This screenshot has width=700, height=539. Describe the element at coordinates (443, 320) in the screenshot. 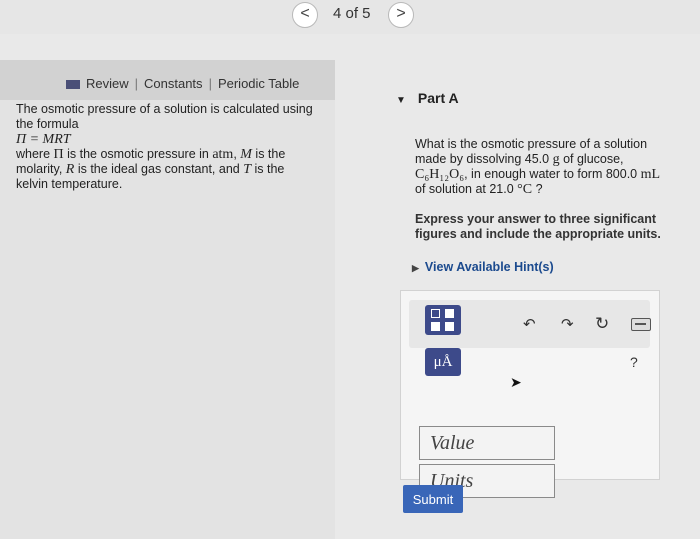

I see `templates-button` at that location.